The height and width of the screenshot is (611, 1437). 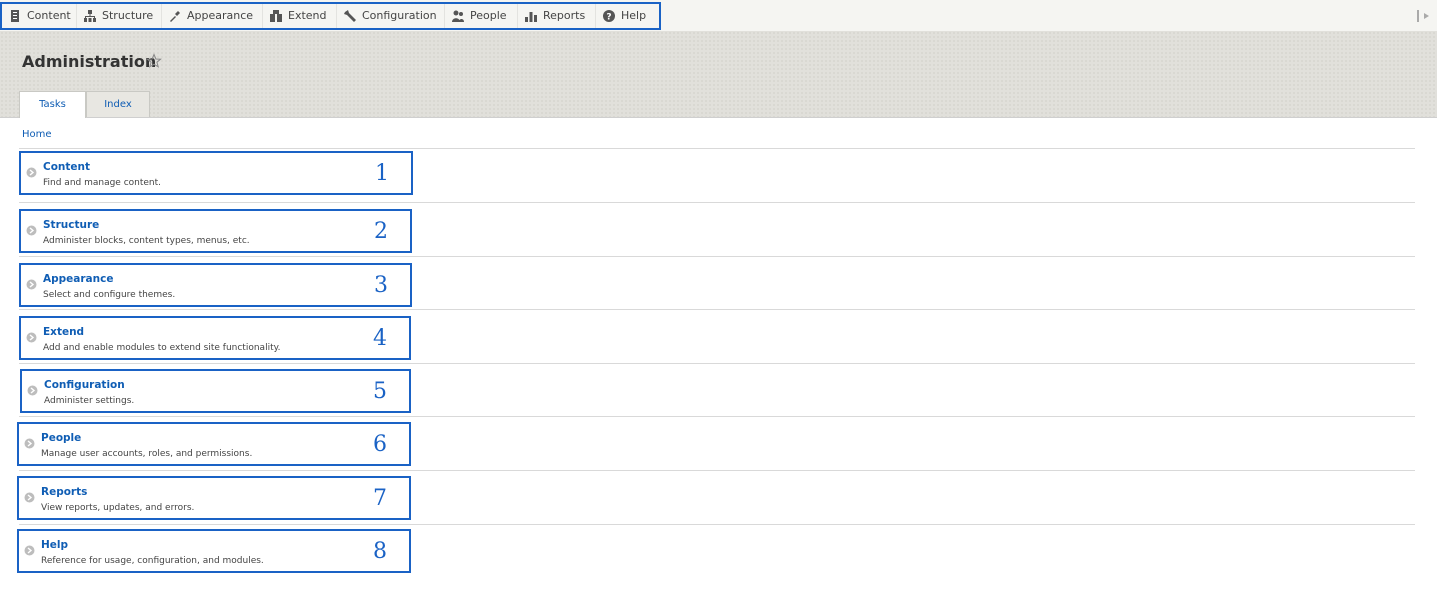 What do you see at coordinates (276, 16) in the screenshot?
I see `extend-icon` at bounding box center [276, 16].